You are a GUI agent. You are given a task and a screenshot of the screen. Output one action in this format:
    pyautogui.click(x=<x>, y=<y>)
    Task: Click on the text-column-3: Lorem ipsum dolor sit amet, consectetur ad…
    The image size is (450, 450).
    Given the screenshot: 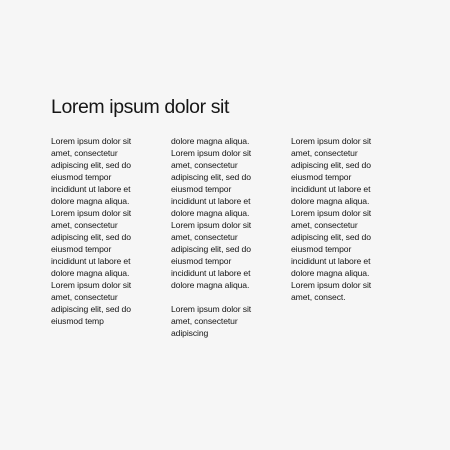 What is the action you would take?
    pyautogui.click(x=346, y=219)
    